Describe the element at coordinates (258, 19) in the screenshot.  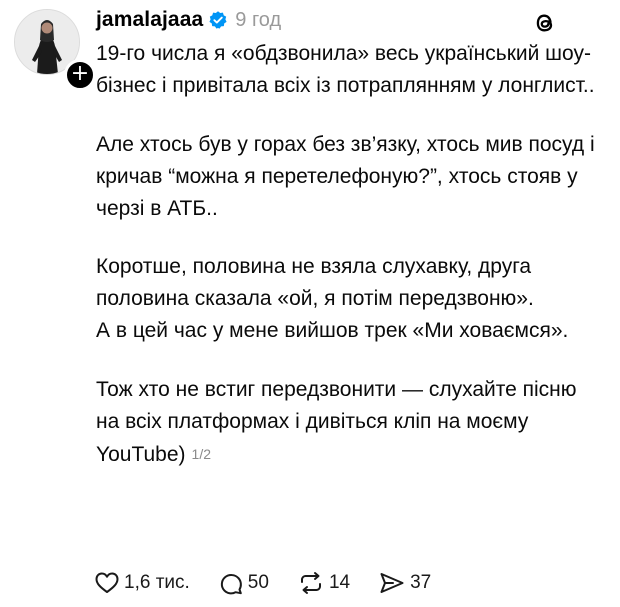
I see `post-time: 9 год` at that location.